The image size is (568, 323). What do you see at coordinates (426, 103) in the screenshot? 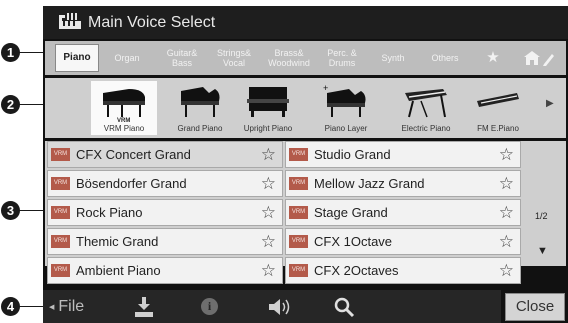
I see `electric-piano-icon` at bounding box center [426, 103].